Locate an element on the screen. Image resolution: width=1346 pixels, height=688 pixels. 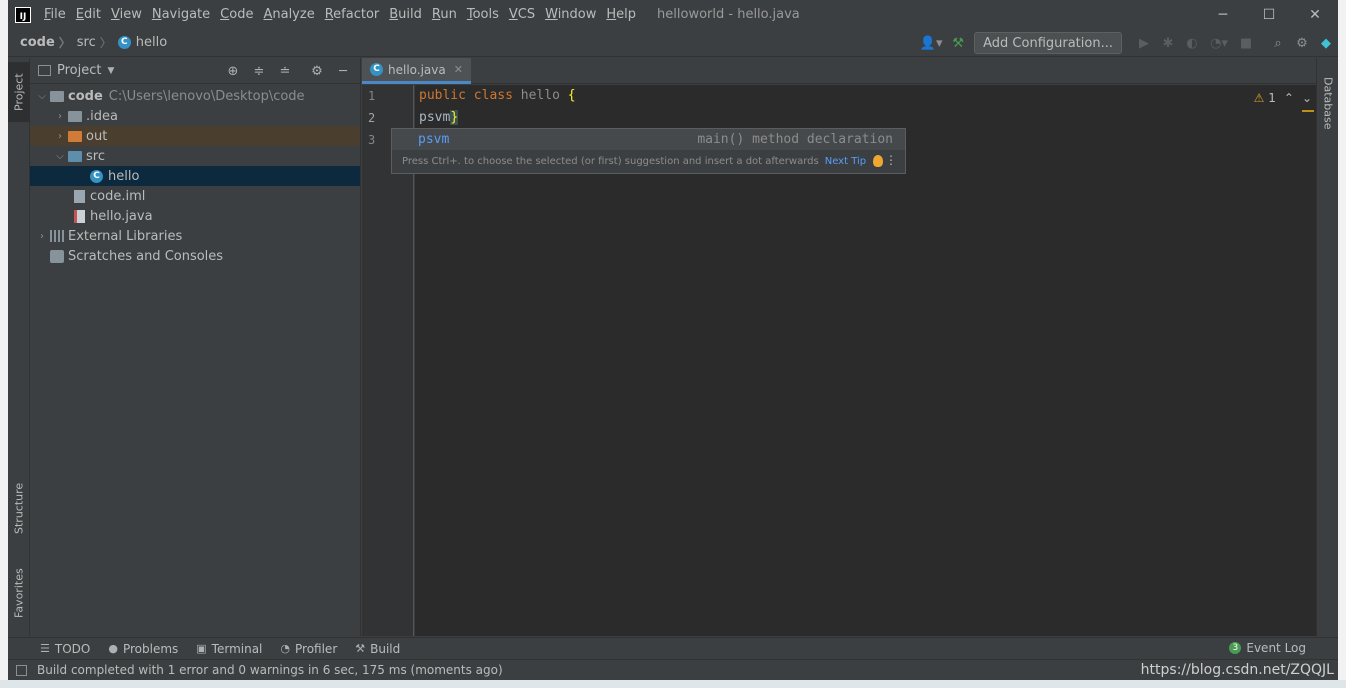
tree-item-external-libraries: › External Libraries is located at coordinates (195, 236).